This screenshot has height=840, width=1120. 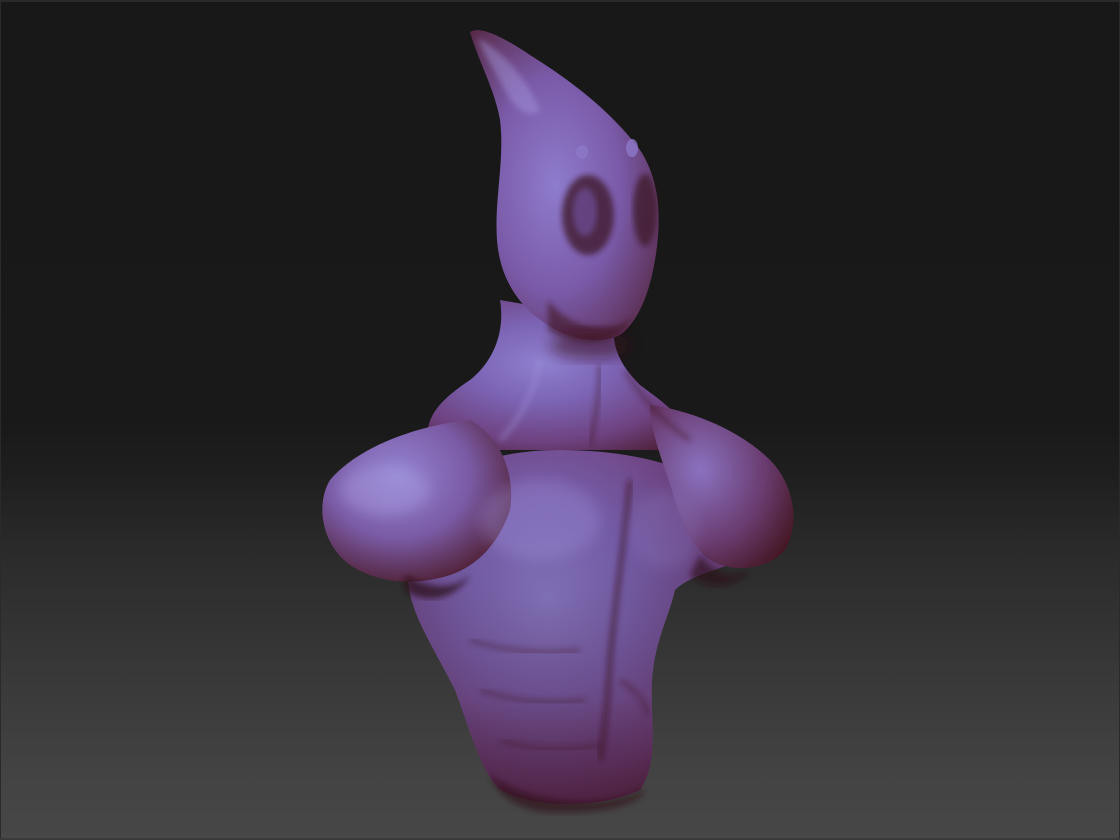 What do you see at coordinates (582, 152) in the screenshot?
I see `brow-nub-left` at bounding box center [582, 152].